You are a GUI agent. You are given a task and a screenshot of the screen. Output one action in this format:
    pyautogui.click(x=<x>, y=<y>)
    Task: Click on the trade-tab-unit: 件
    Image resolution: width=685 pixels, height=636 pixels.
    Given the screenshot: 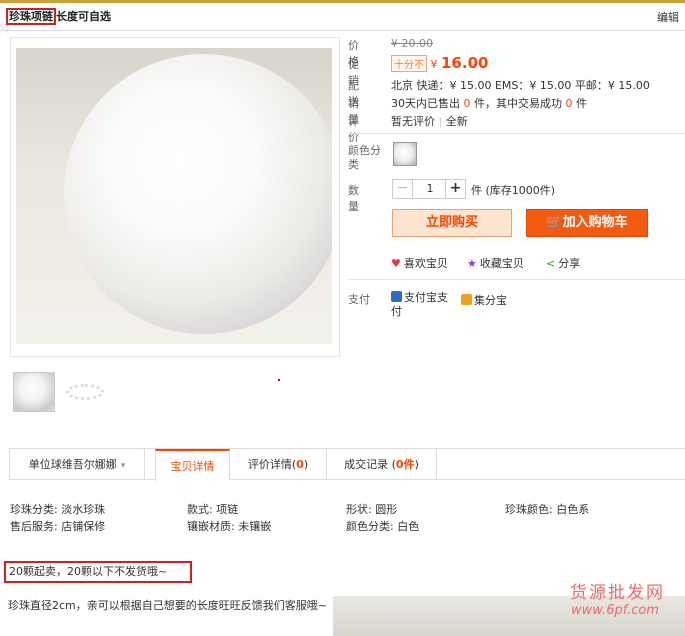 What is the action you would take?
    pyautogui.click(x=409, y=464)
    